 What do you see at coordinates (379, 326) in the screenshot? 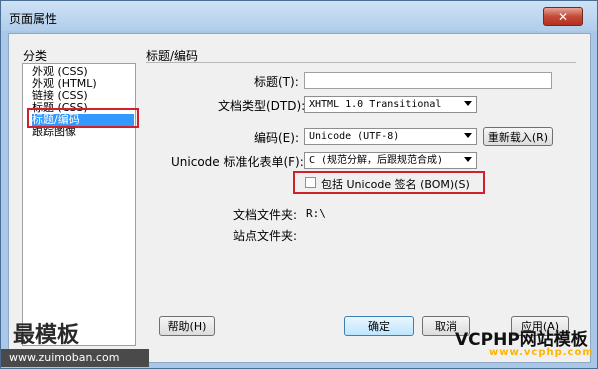
I see `ok-button: 确定` at bounding box center [379, 326].